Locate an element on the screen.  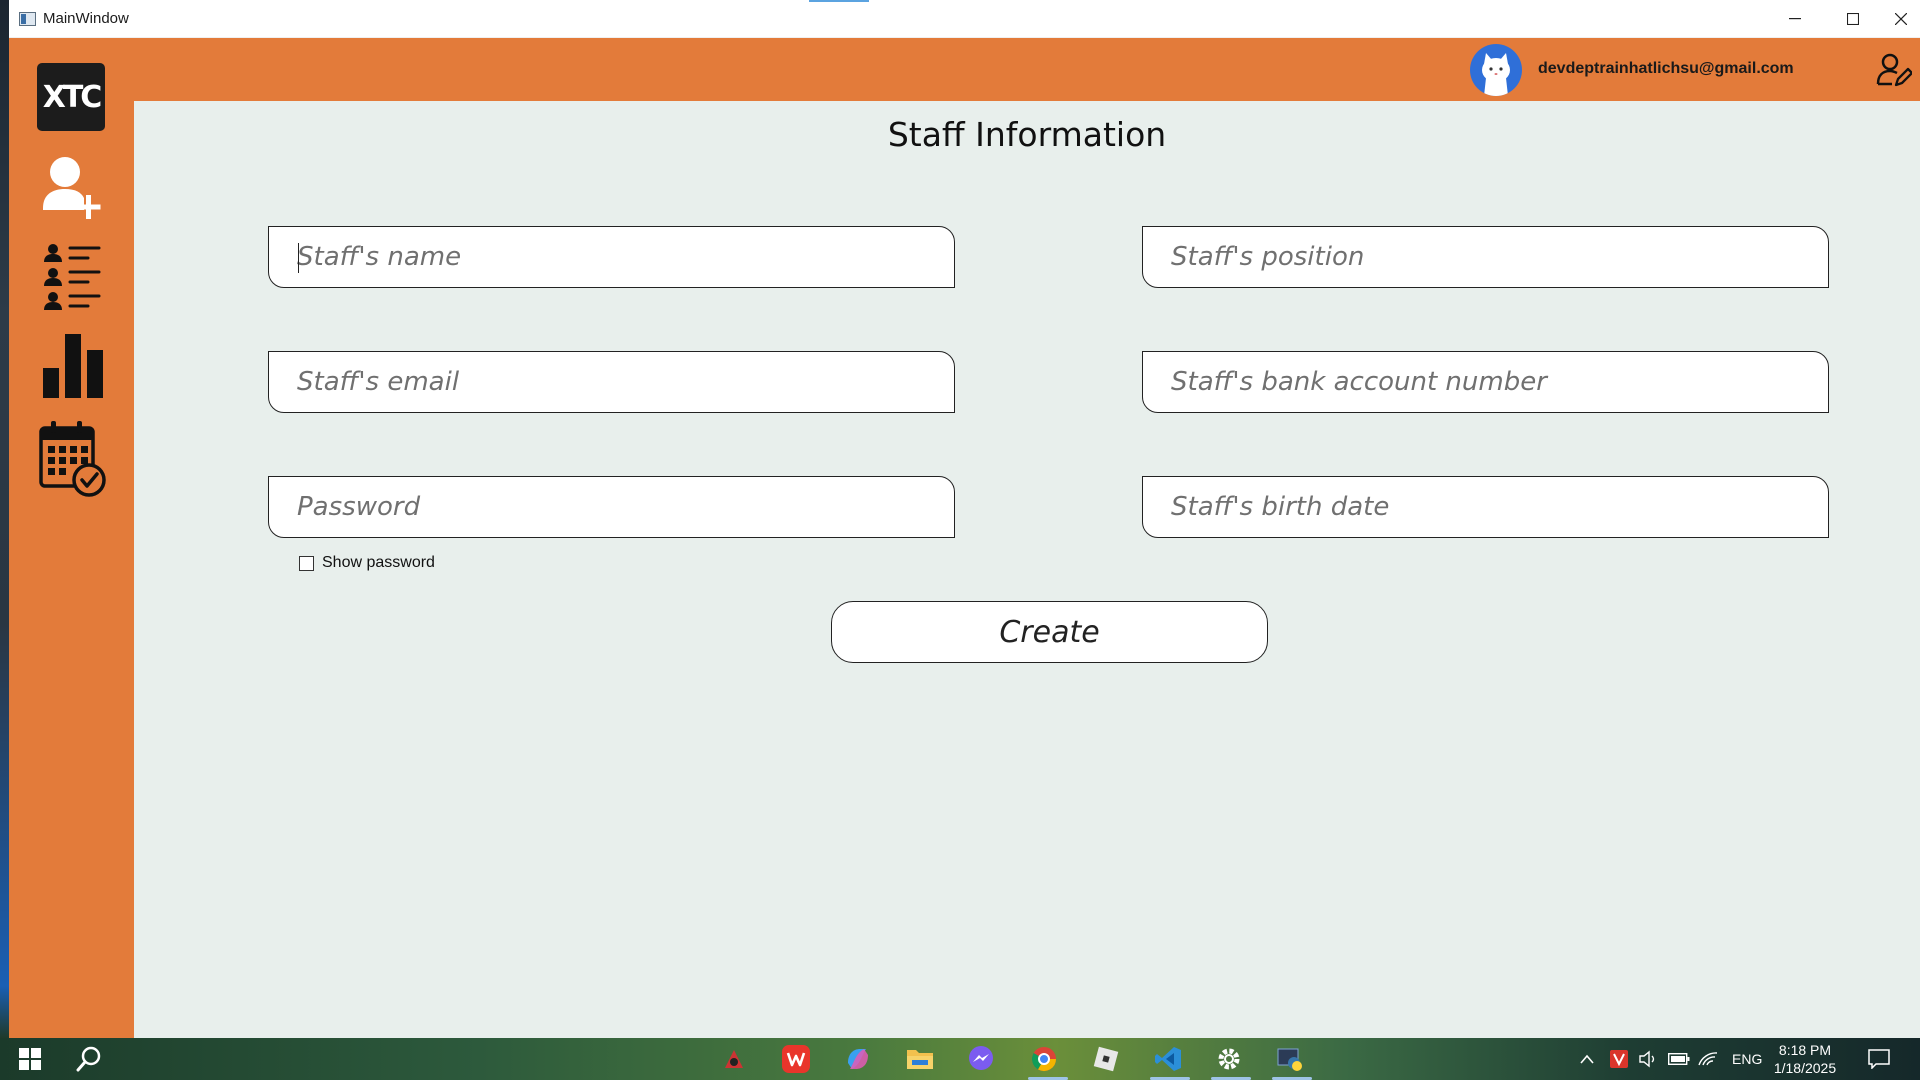
staff-bank-account-field is located at coordinates (1485, 382).